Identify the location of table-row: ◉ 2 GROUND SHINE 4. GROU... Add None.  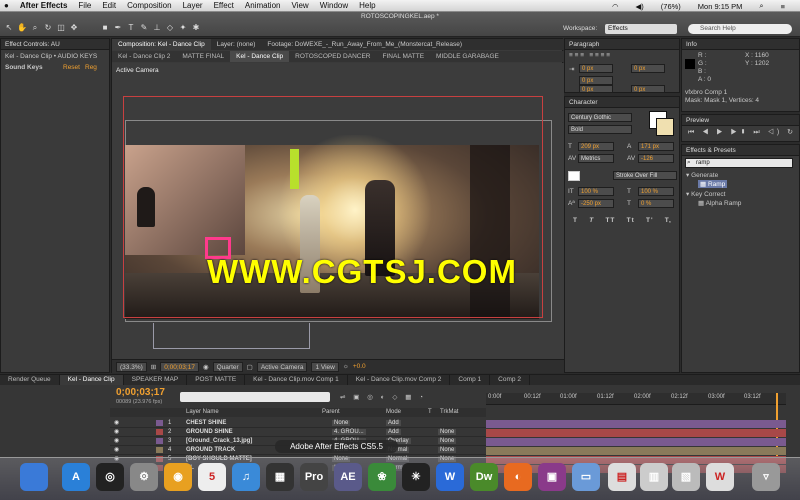
(298, 432).